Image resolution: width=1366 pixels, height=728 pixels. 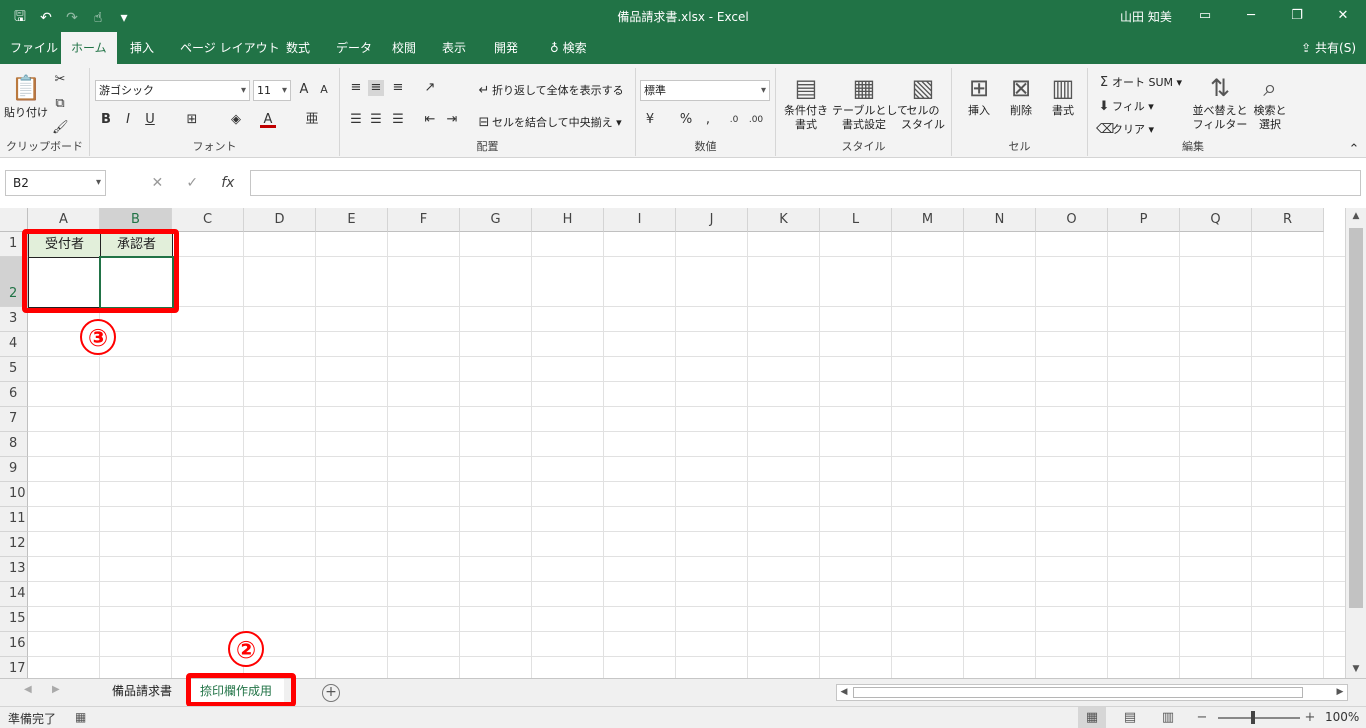 What do you see at coordinates (304, 90) in the screenshot?
I see `increase-font-button: A` at bounding box center [304, 90].